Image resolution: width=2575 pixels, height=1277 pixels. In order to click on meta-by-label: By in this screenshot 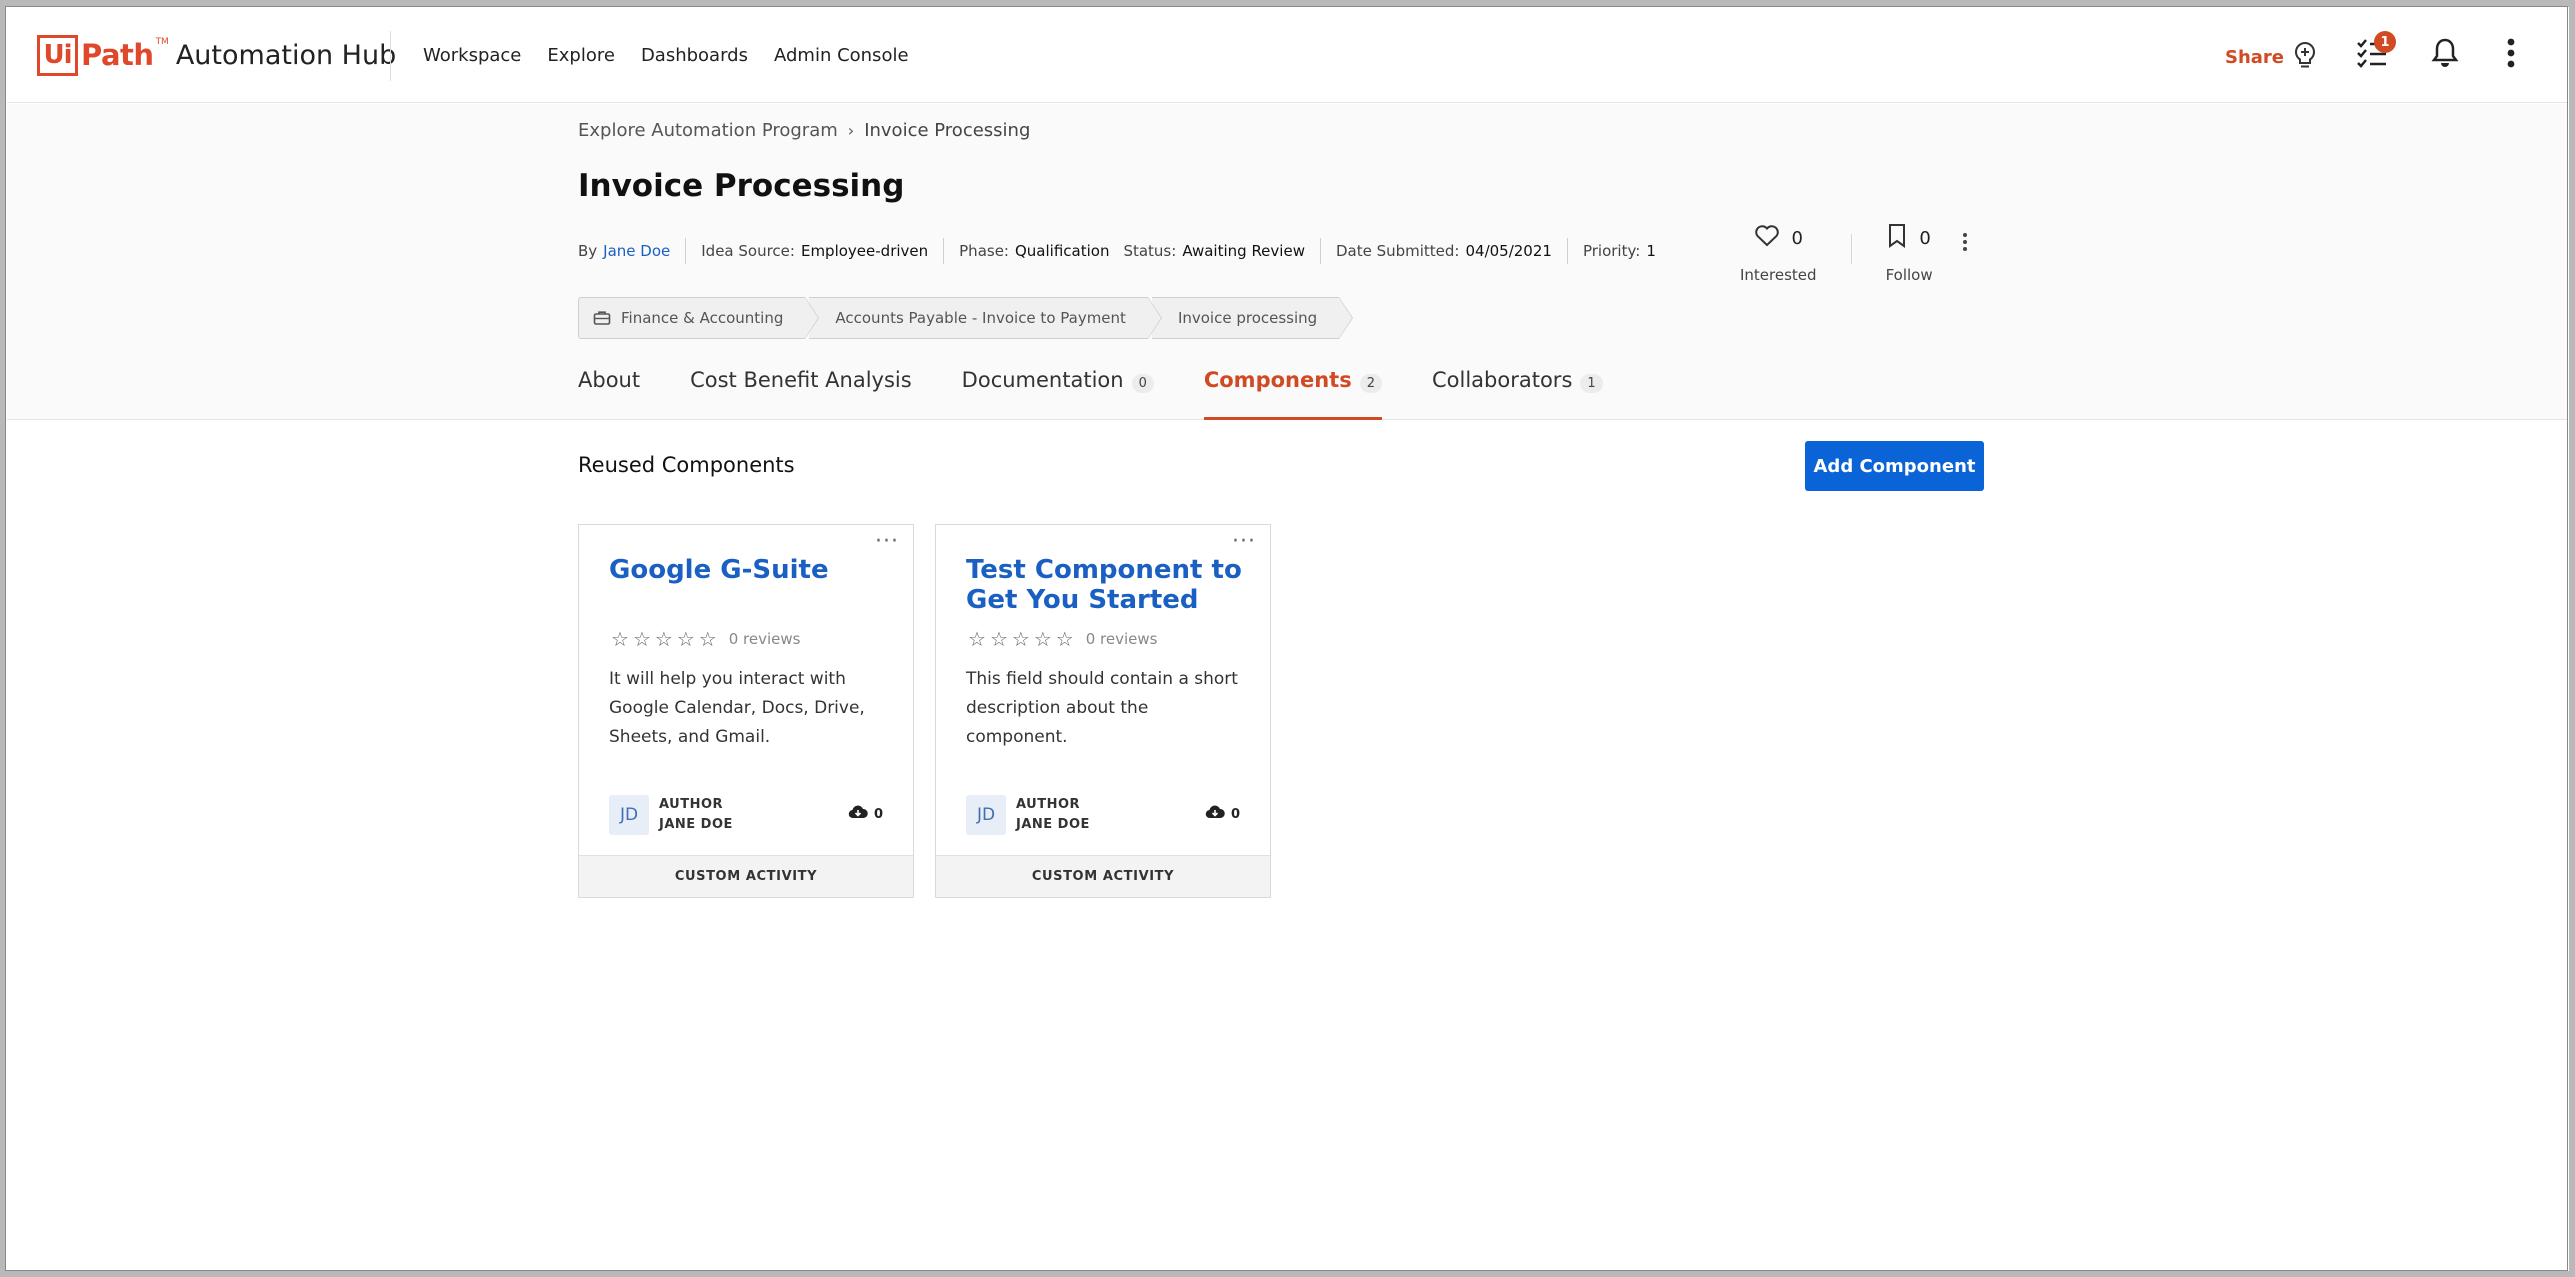, I will do `click(588, 251)`.